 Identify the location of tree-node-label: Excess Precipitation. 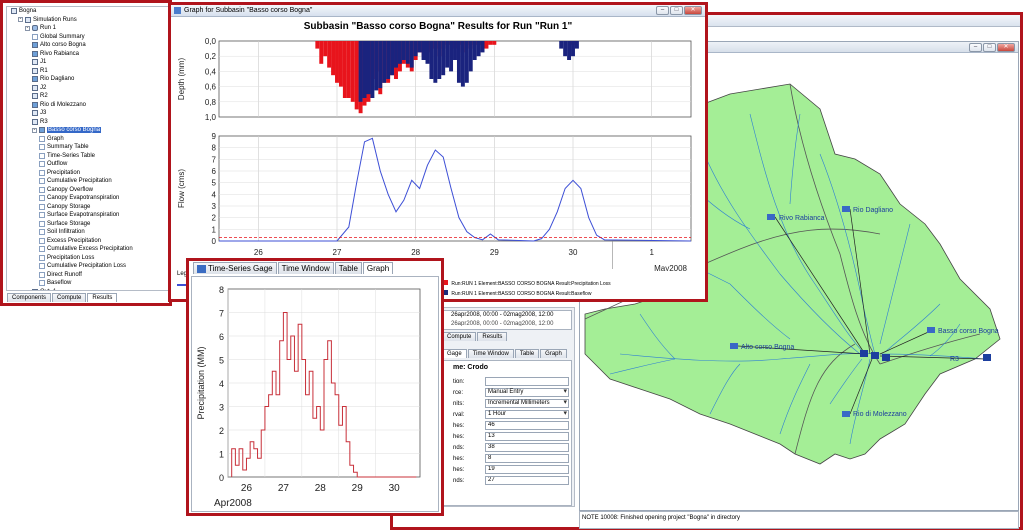
(74, 240).